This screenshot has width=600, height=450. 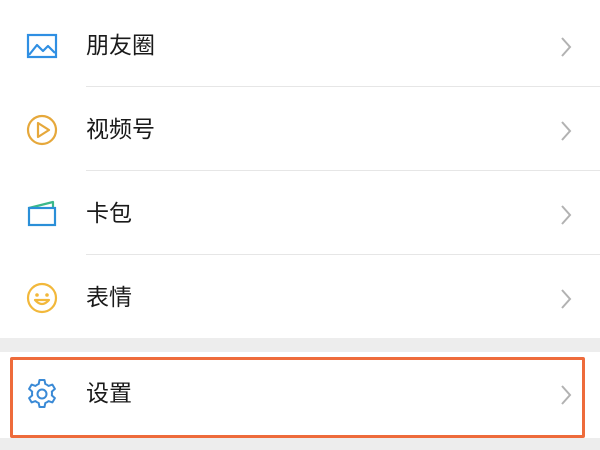 I want to click on card-wallet-icon, so click(x=42, y=214).